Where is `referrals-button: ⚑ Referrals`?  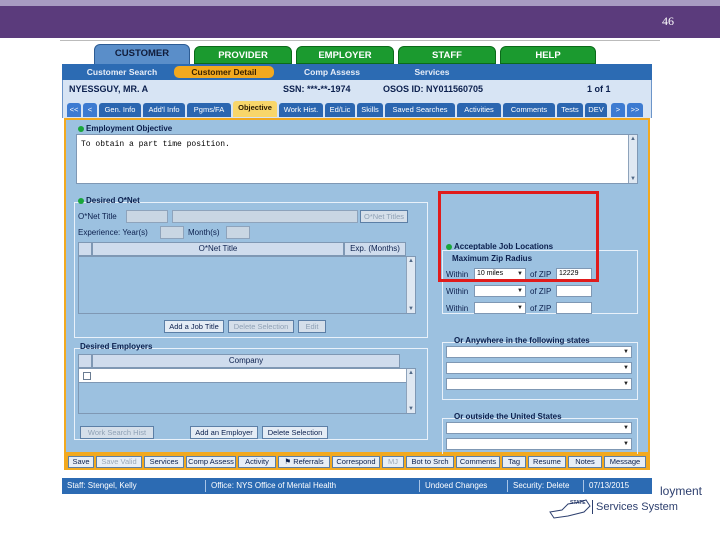 referrals-button: ⚑ Referrals is located at coordinates (304, 462).